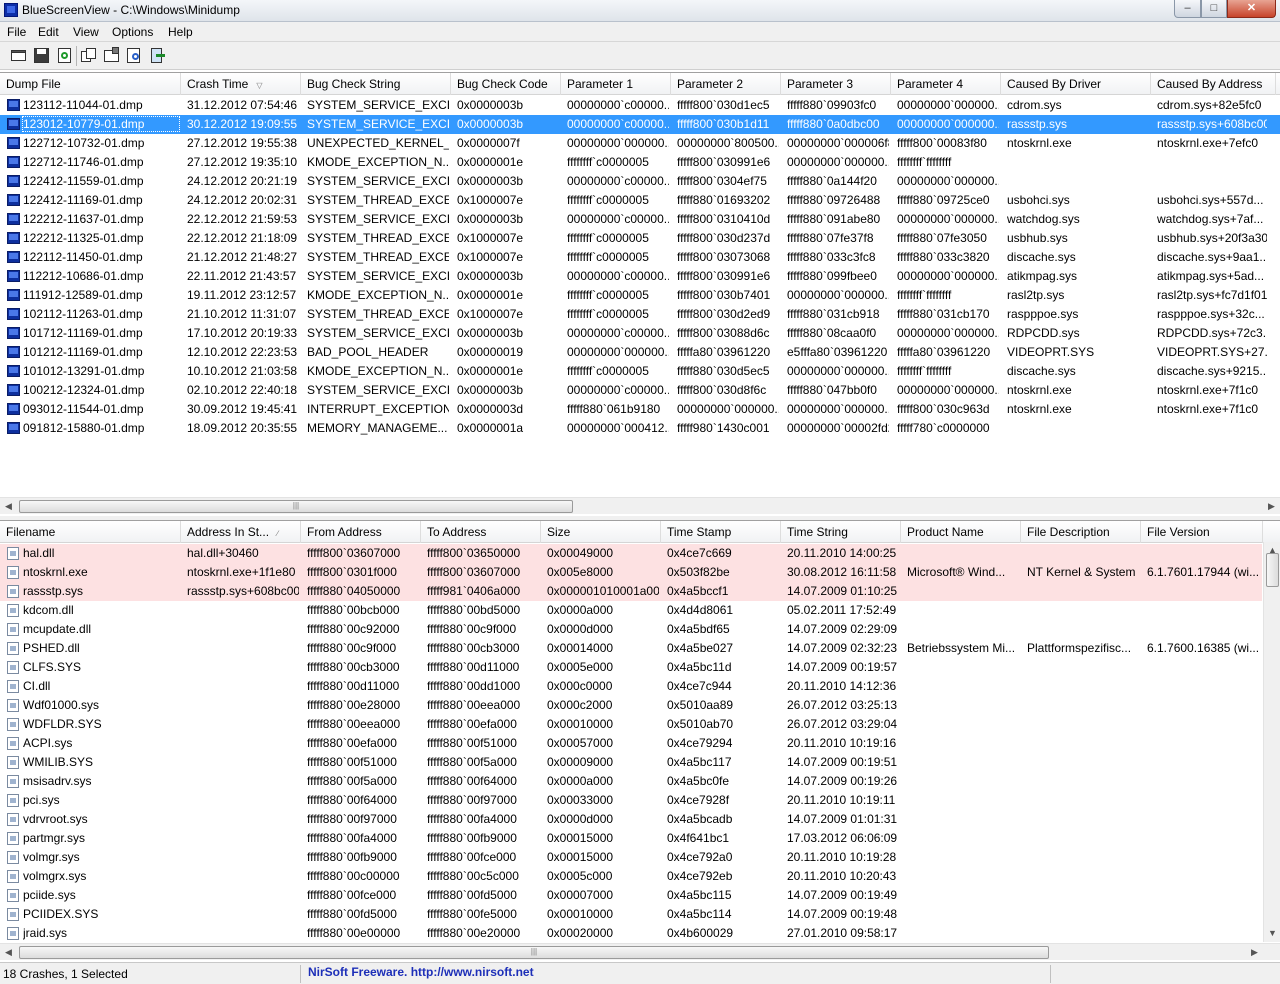 This screenshot has width=1280, height=984. Describe the element at coordinates (42, 56) in the screenshot. I see `save-icon` at that location.